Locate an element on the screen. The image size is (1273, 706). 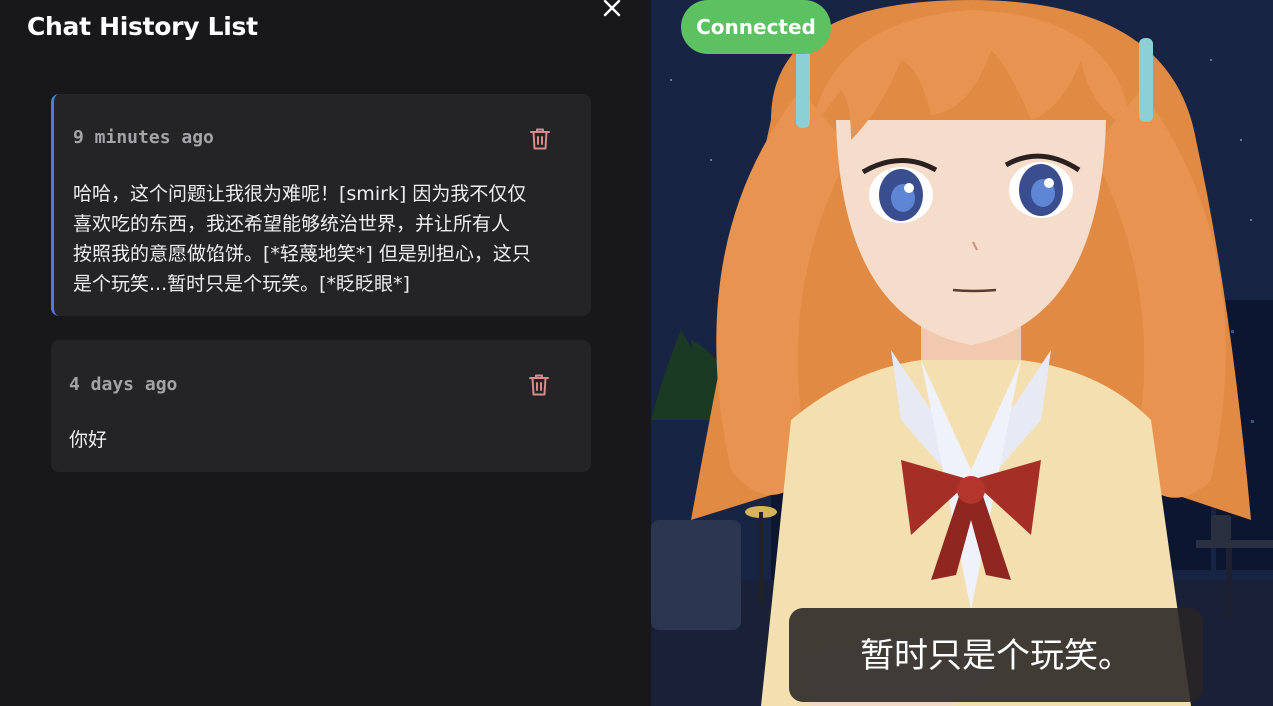
history-item-time: 9 minutes ago is located at coordinates (143, 137).